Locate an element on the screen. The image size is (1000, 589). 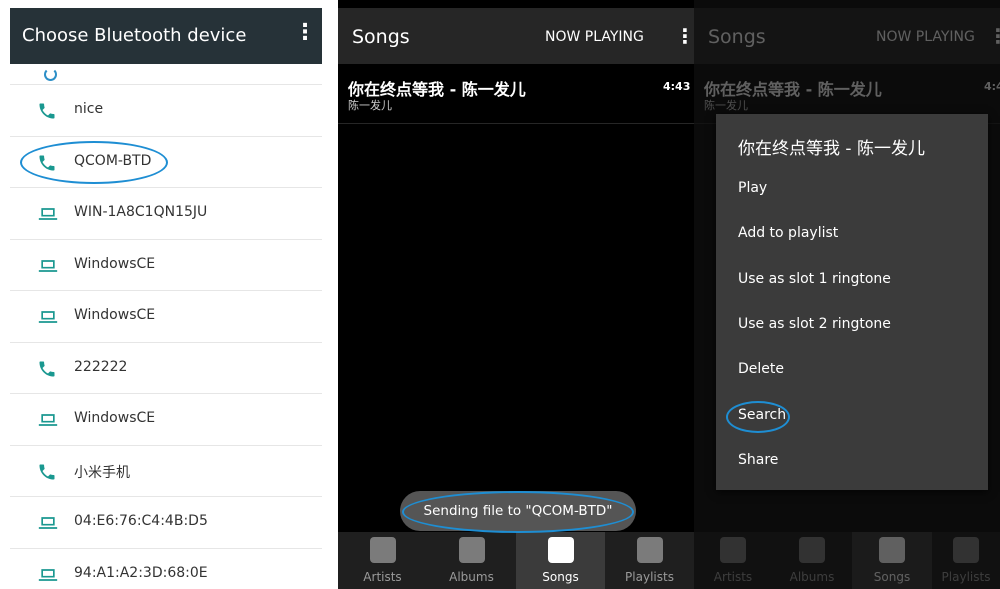
context-menu-title: 你在终点等我 - 陈一发儿 is located at coordinates (831, 149).